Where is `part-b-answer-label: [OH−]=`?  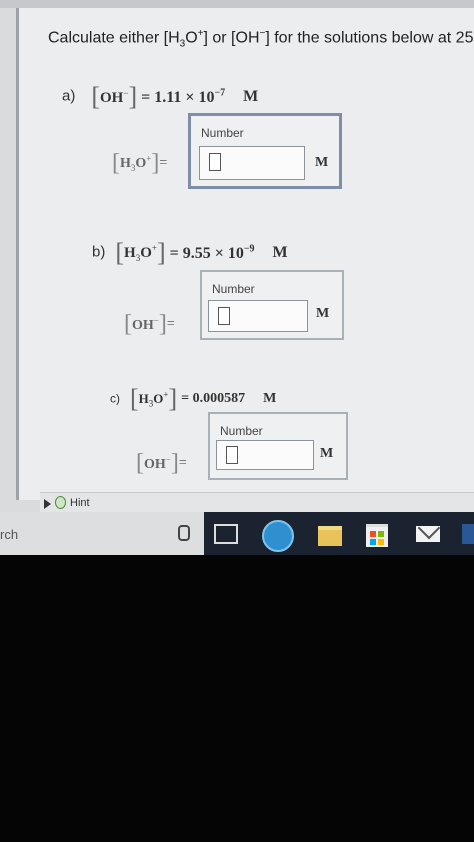 part-b-answer-label: [OH−]= is located at coordinates (149, 324).